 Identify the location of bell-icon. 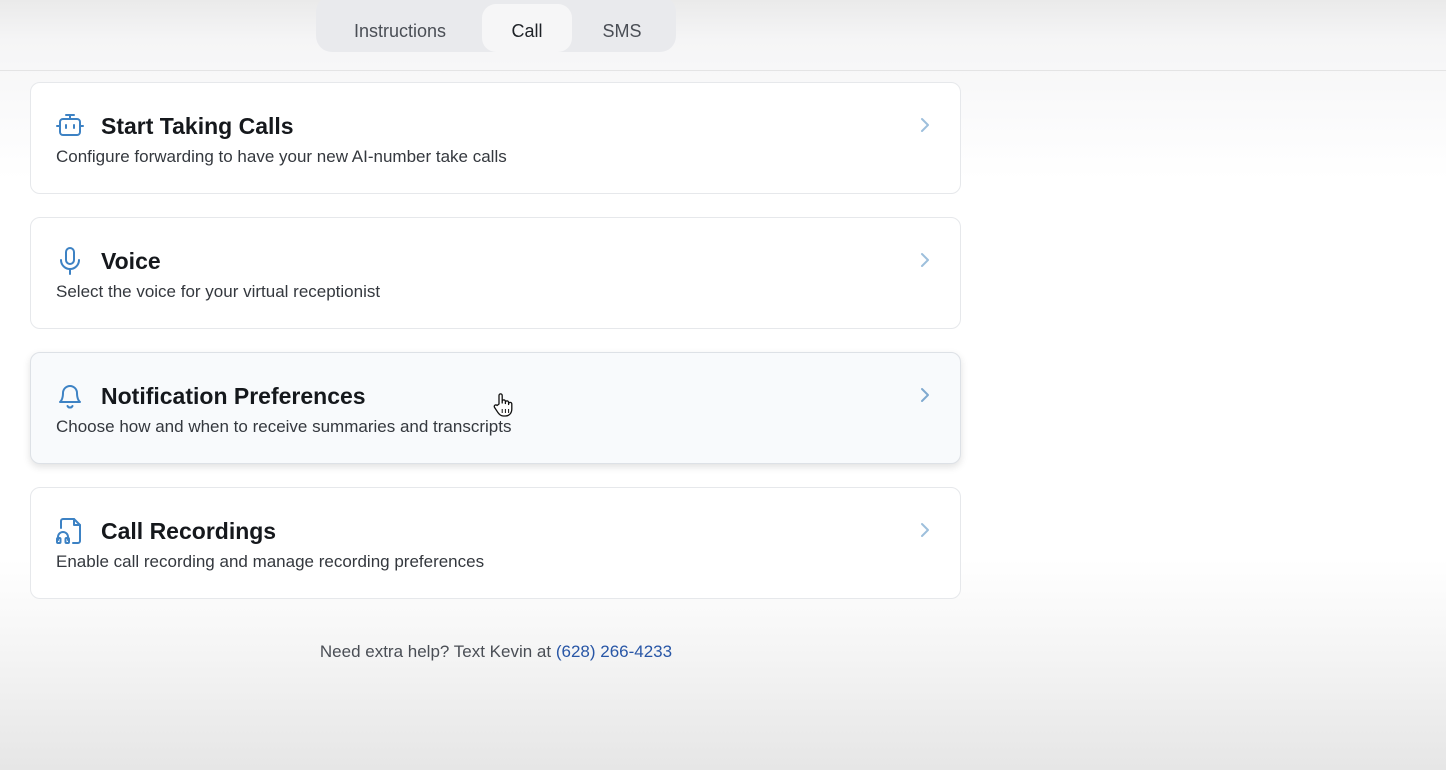
(70, 396).